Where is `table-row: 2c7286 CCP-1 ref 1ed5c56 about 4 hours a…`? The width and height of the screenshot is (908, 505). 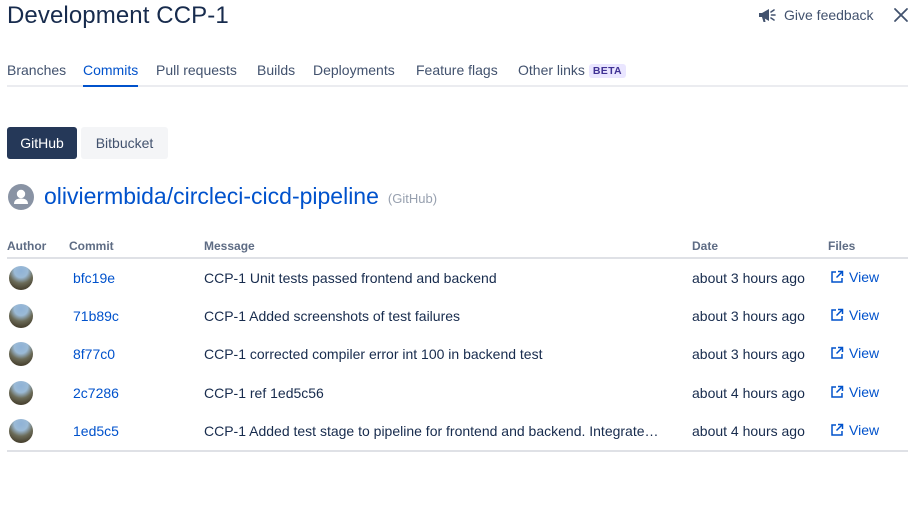 table-row: 2c7286 CCP-1 ref 1ed5c56 about 4 hours a… is located at coordinates (457, 393).